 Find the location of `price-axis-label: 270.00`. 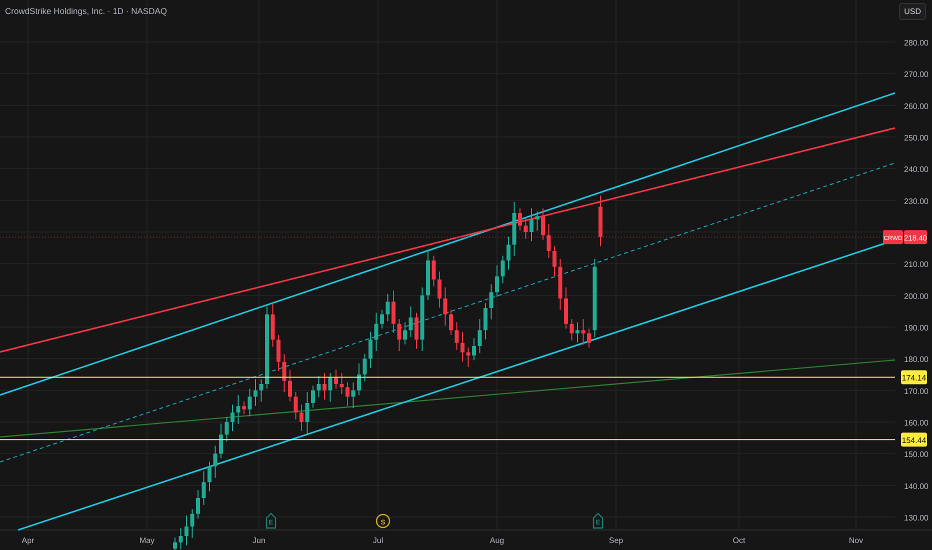

price-axis-label: 270.00 is located at coordinates (916, 75).